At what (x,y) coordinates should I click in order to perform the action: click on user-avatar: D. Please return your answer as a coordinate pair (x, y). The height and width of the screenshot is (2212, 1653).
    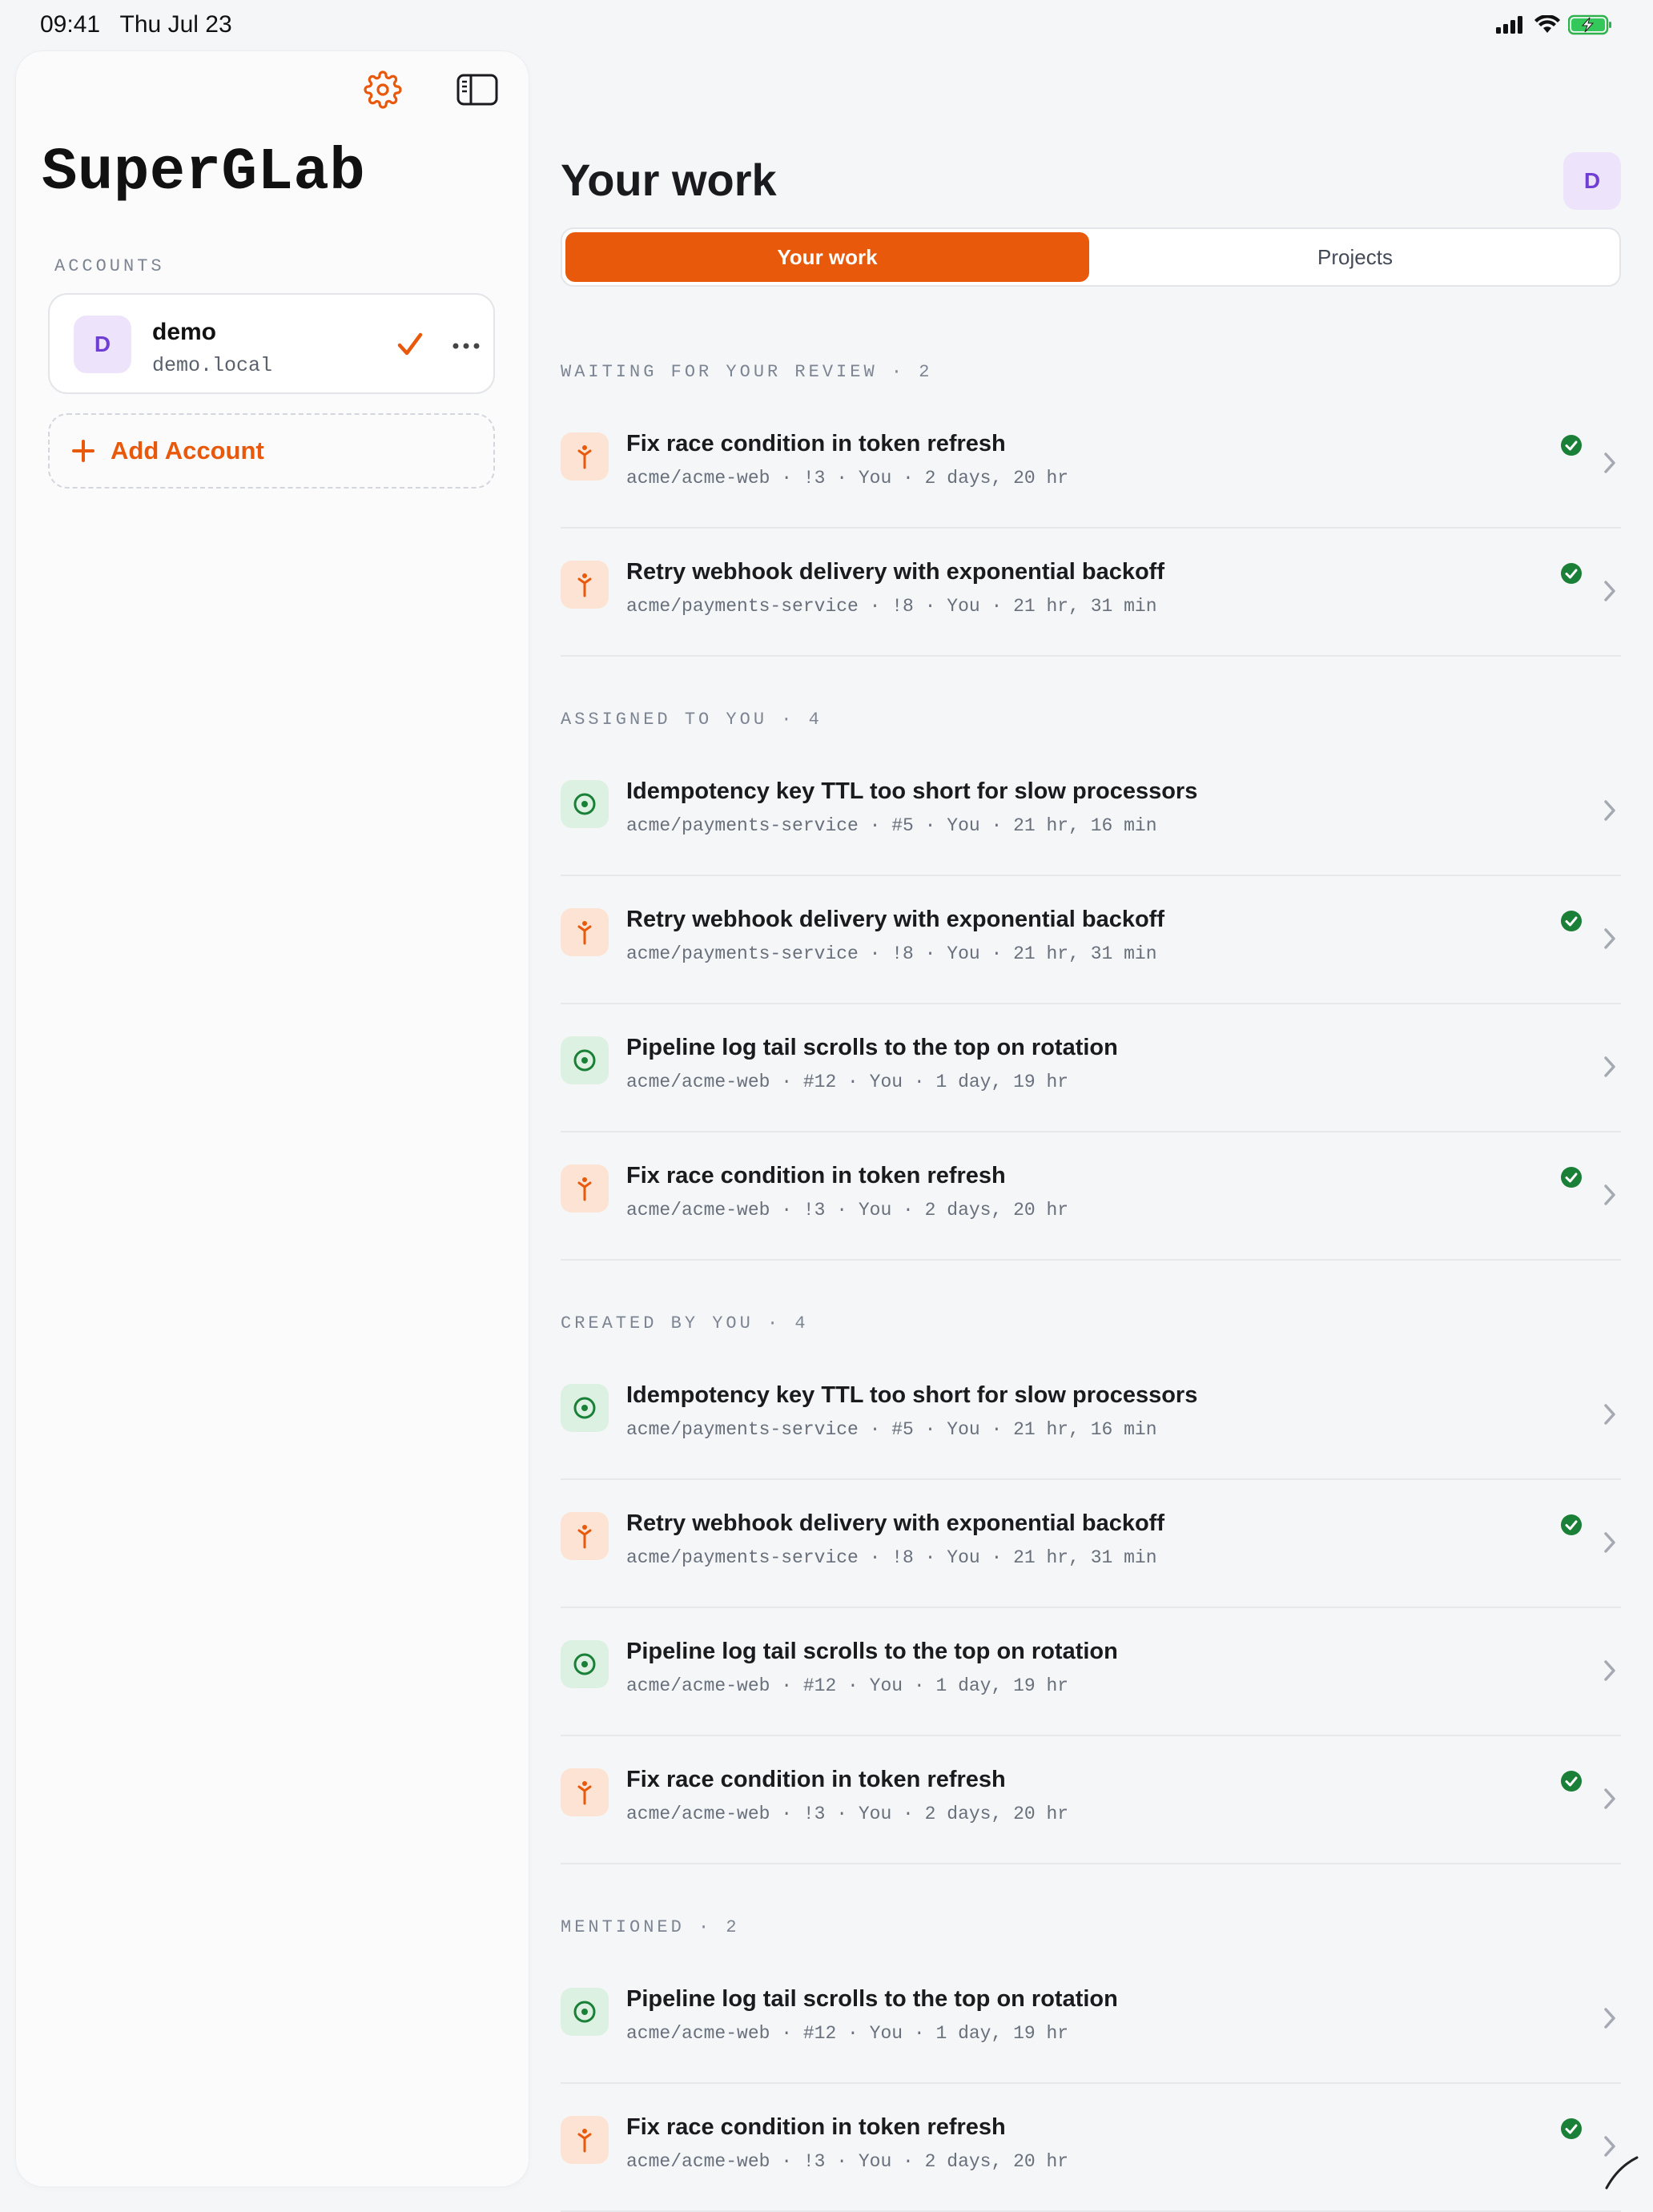
    Looking at the image, I should click on (1592, 181).